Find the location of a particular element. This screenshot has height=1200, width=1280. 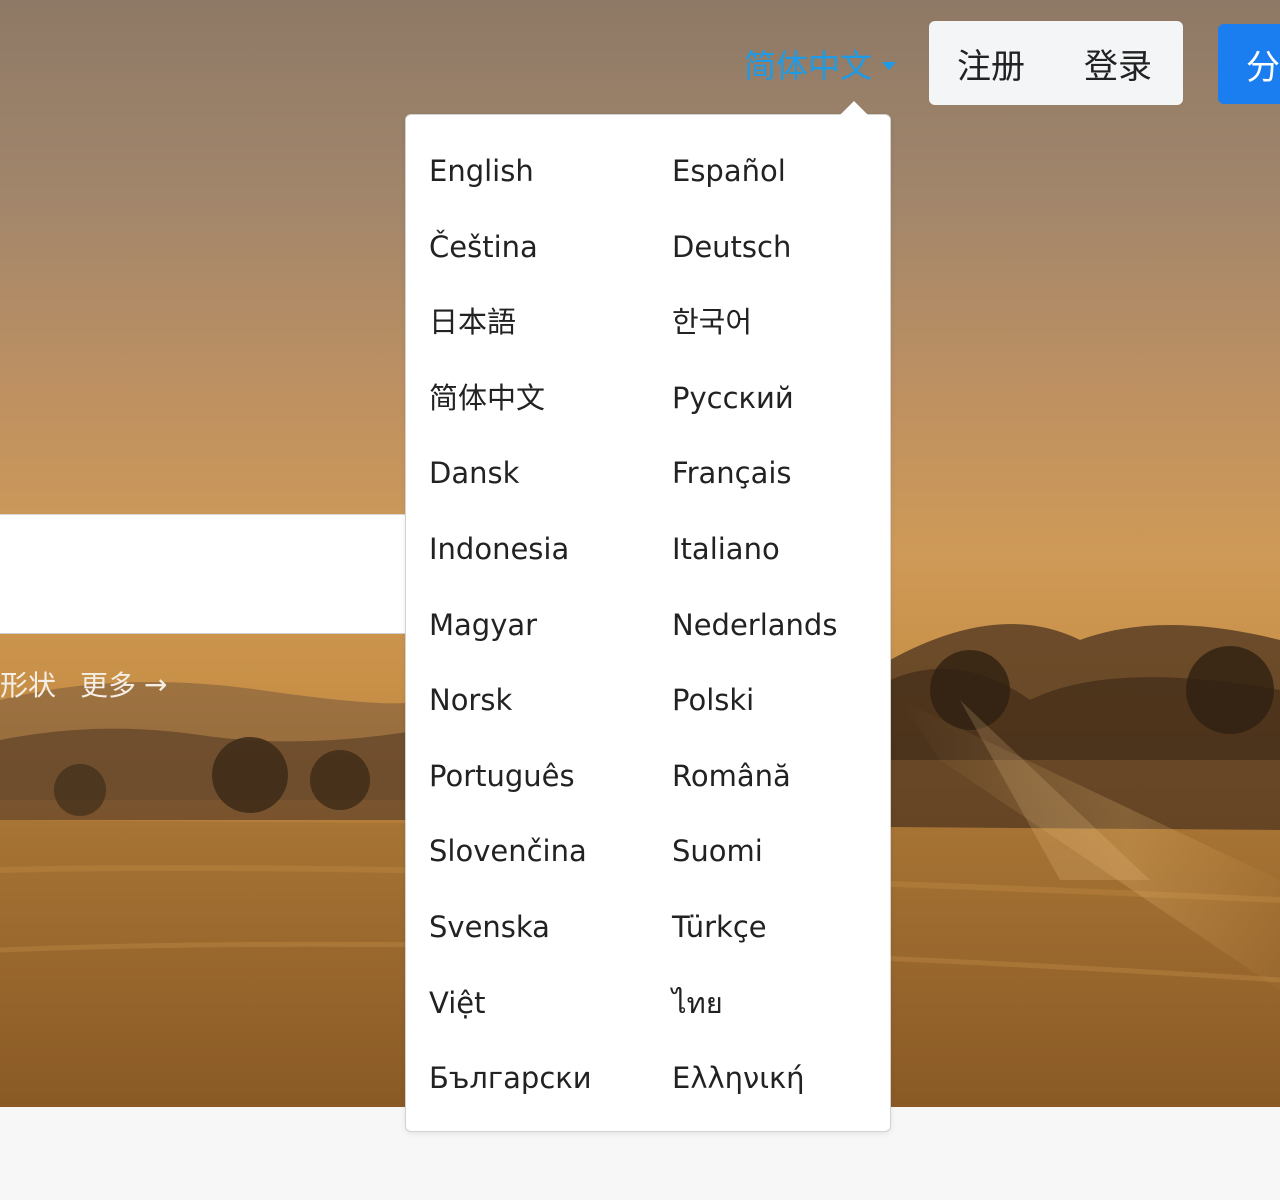

language-option: Norsk is located at coordinates (470, 700).